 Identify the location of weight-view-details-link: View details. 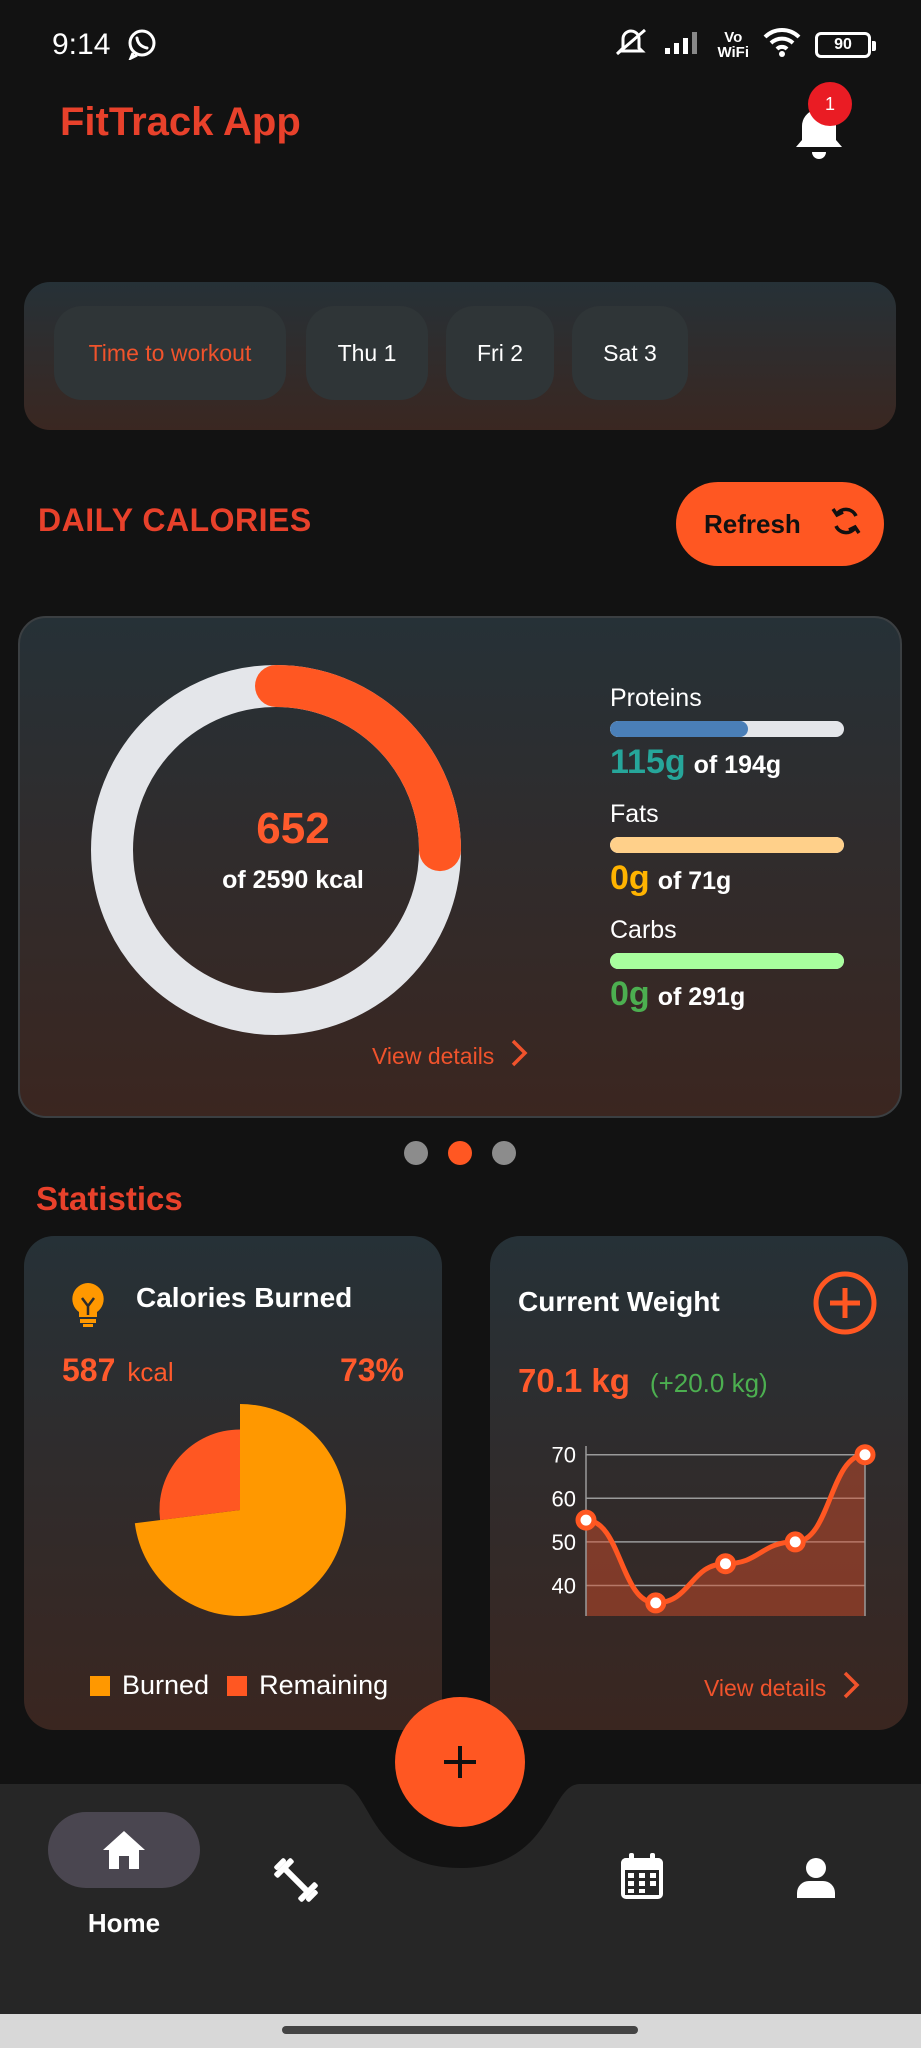
(782, 1688).